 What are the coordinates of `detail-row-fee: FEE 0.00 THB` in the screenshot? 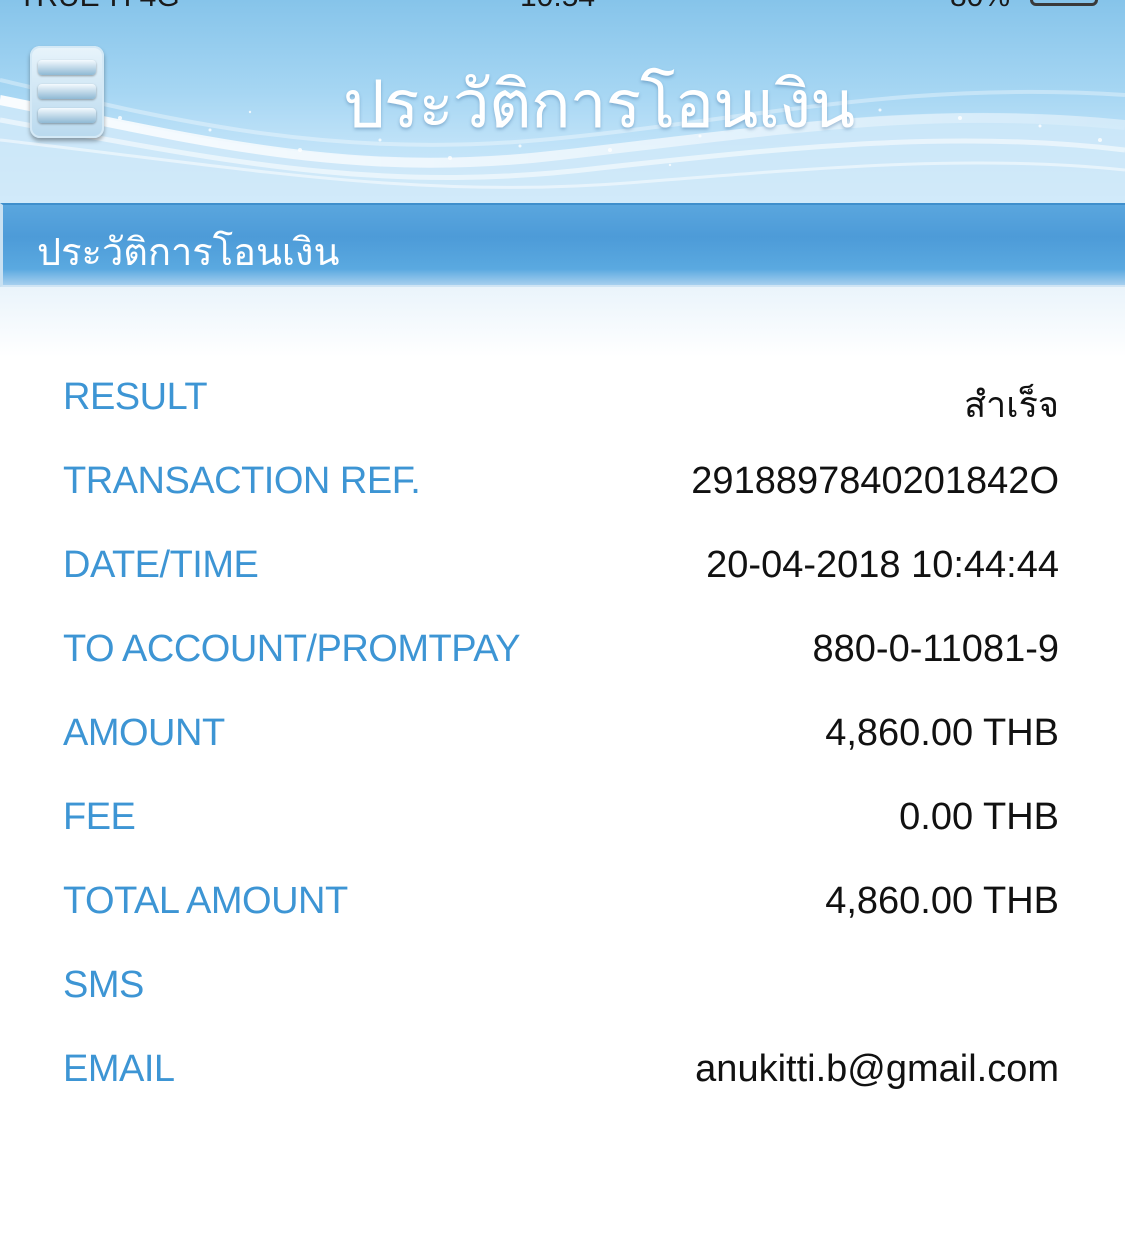 It's located at (562, 826).